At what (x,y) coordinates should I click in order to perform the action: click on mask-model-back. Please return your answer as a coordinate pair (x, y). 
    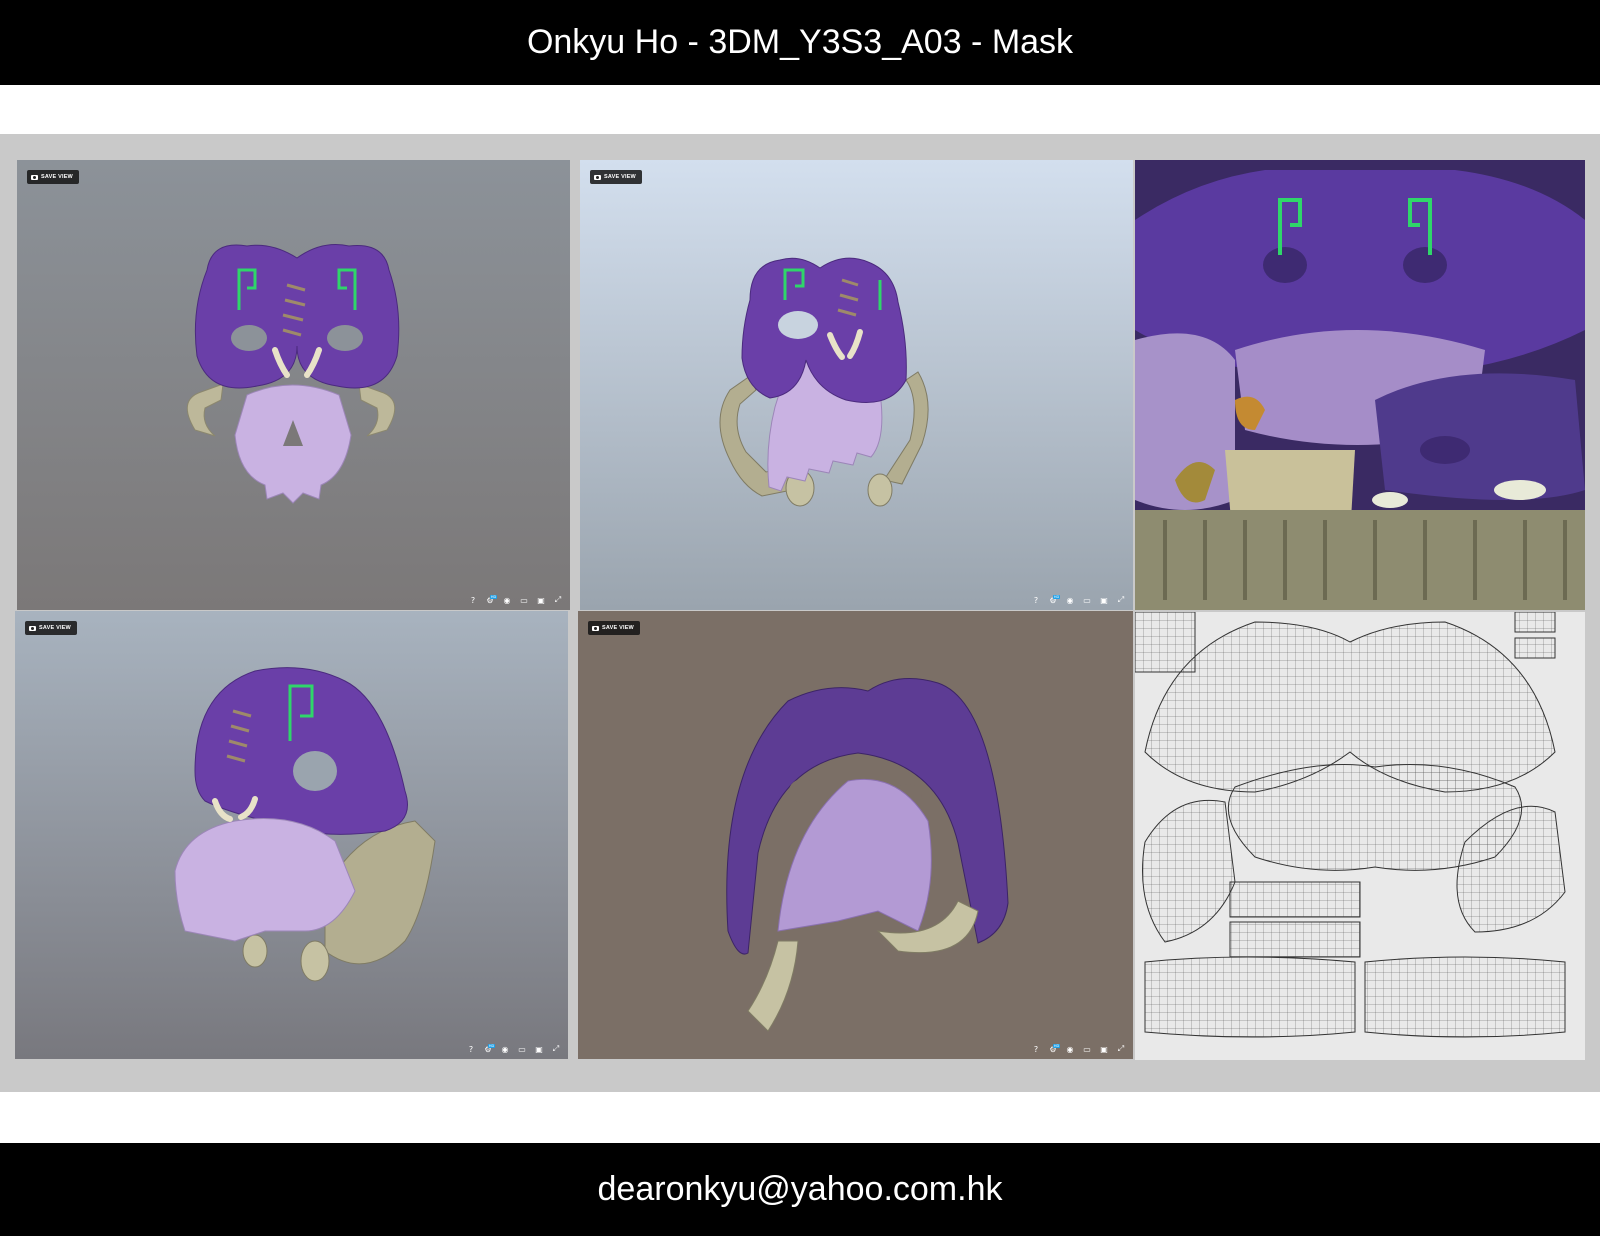
    Looking at the image, I should click on (855, 835).